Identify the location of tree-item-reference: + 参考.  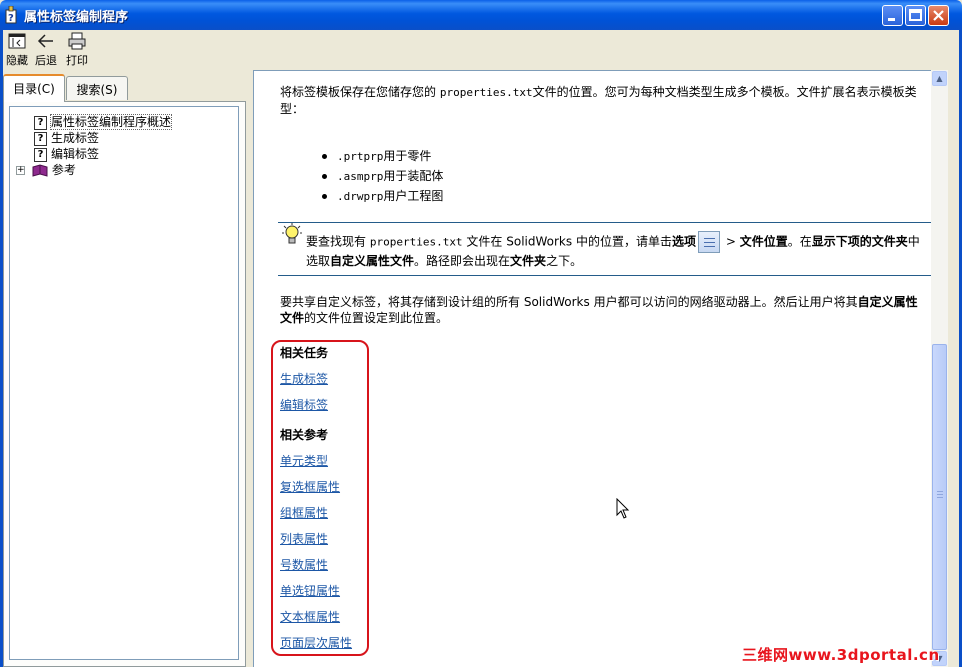
(46, 170).